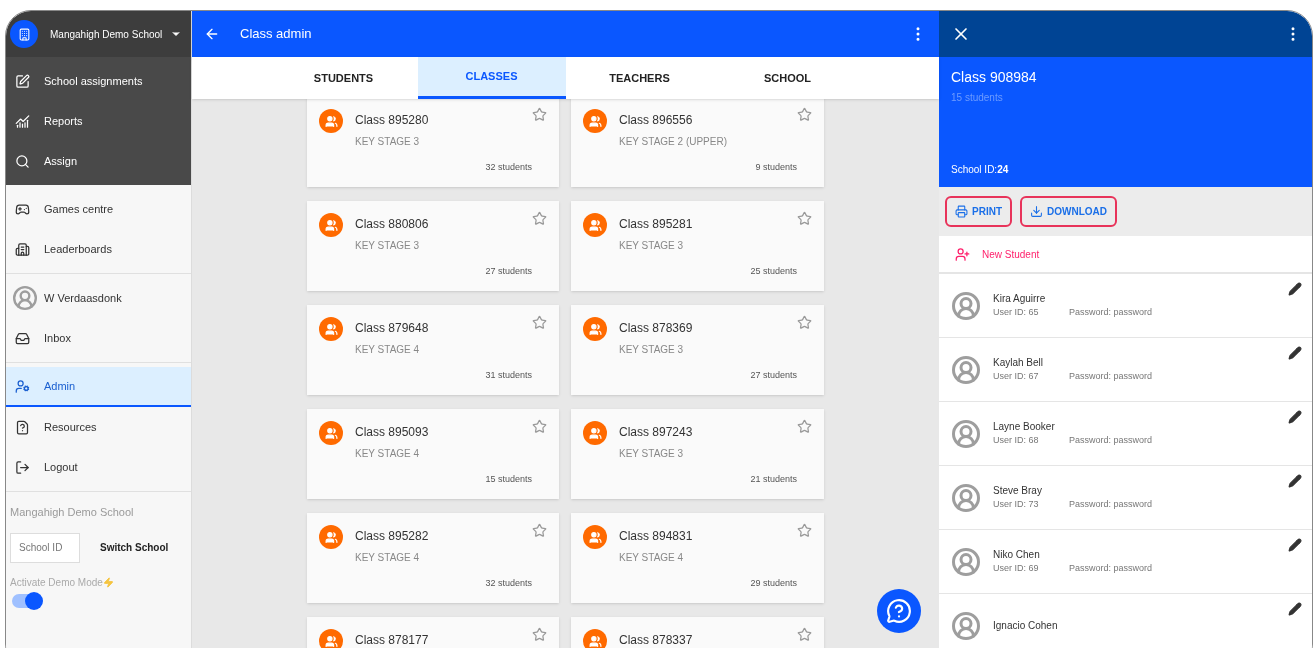 This screenshot has height=648, width=1313. I want to click on class-name: Class 878177, so click(392, 640).